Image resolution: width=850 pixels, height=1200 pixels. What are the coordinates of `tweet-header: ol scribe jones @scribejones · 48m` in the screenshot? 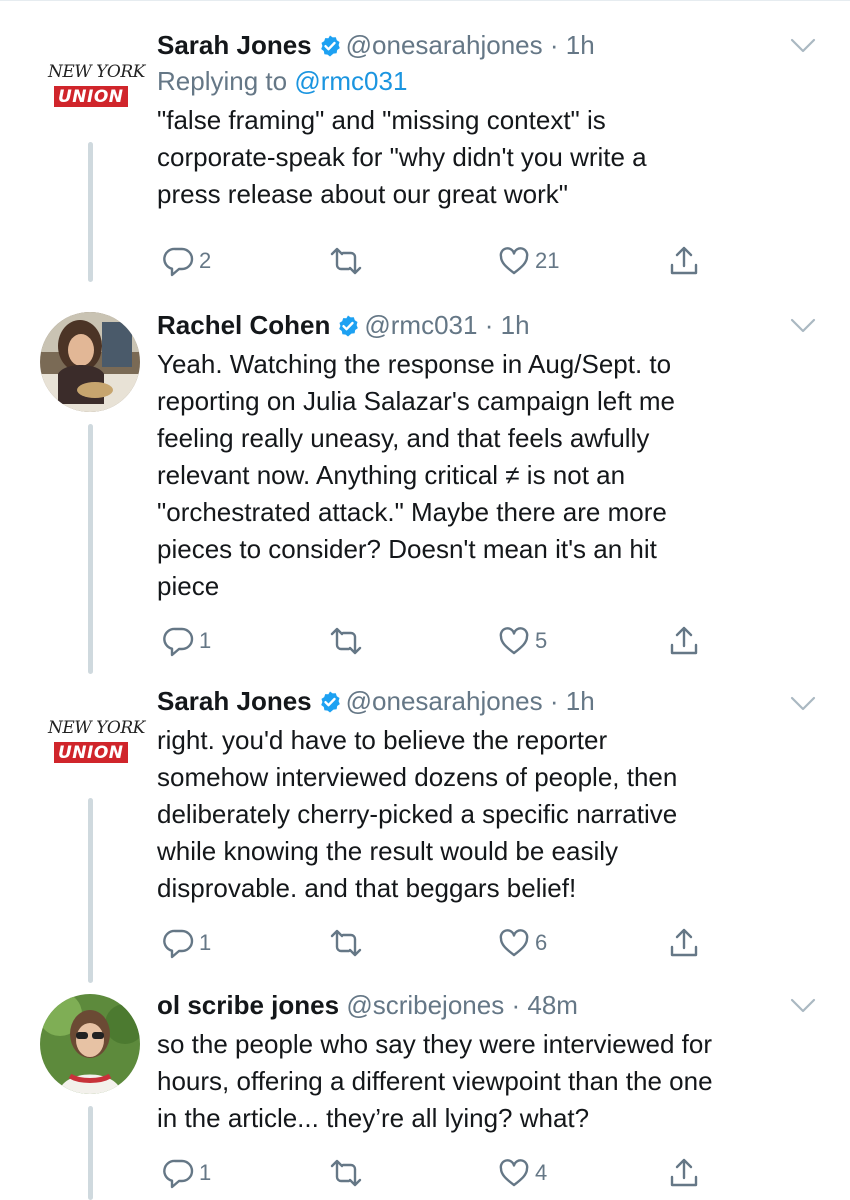 It's located at (487, 1005).